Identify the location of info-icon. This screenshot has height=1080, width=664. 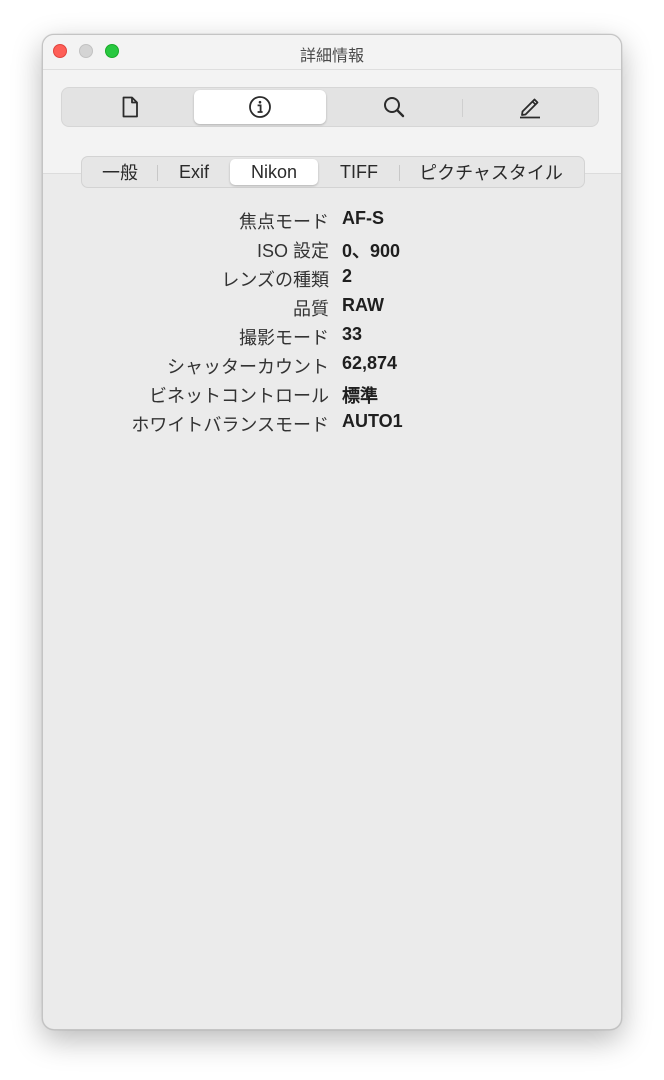
(260, 107).